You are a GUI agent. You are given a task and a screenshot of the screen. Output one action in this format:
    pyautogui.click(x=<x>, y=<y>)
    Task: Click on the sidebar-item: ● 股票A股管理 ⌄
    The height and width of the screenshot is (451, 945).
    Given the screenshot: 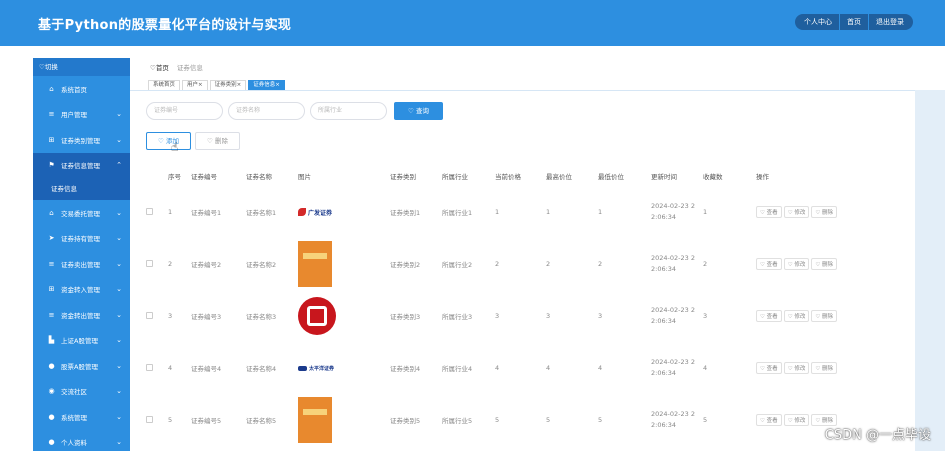 What is the action you would take?
    pyautogui.click(x=81, y=366)
    